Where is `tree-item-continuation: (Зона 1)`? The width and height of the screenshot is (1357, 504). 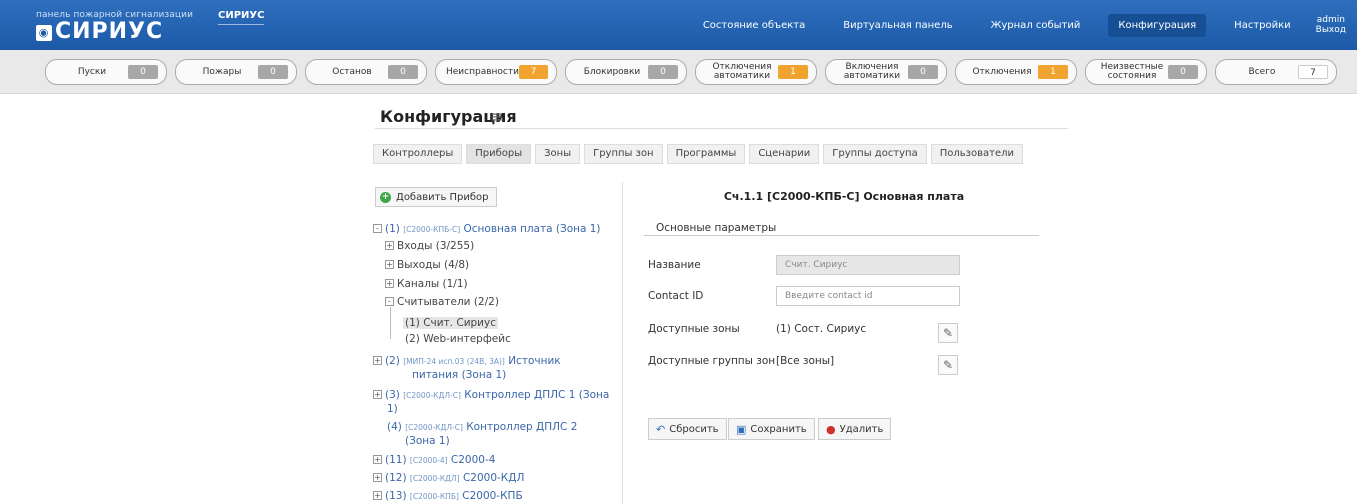
tree-item-continuation: (Зона 1) is located at coordinates (427, 441).